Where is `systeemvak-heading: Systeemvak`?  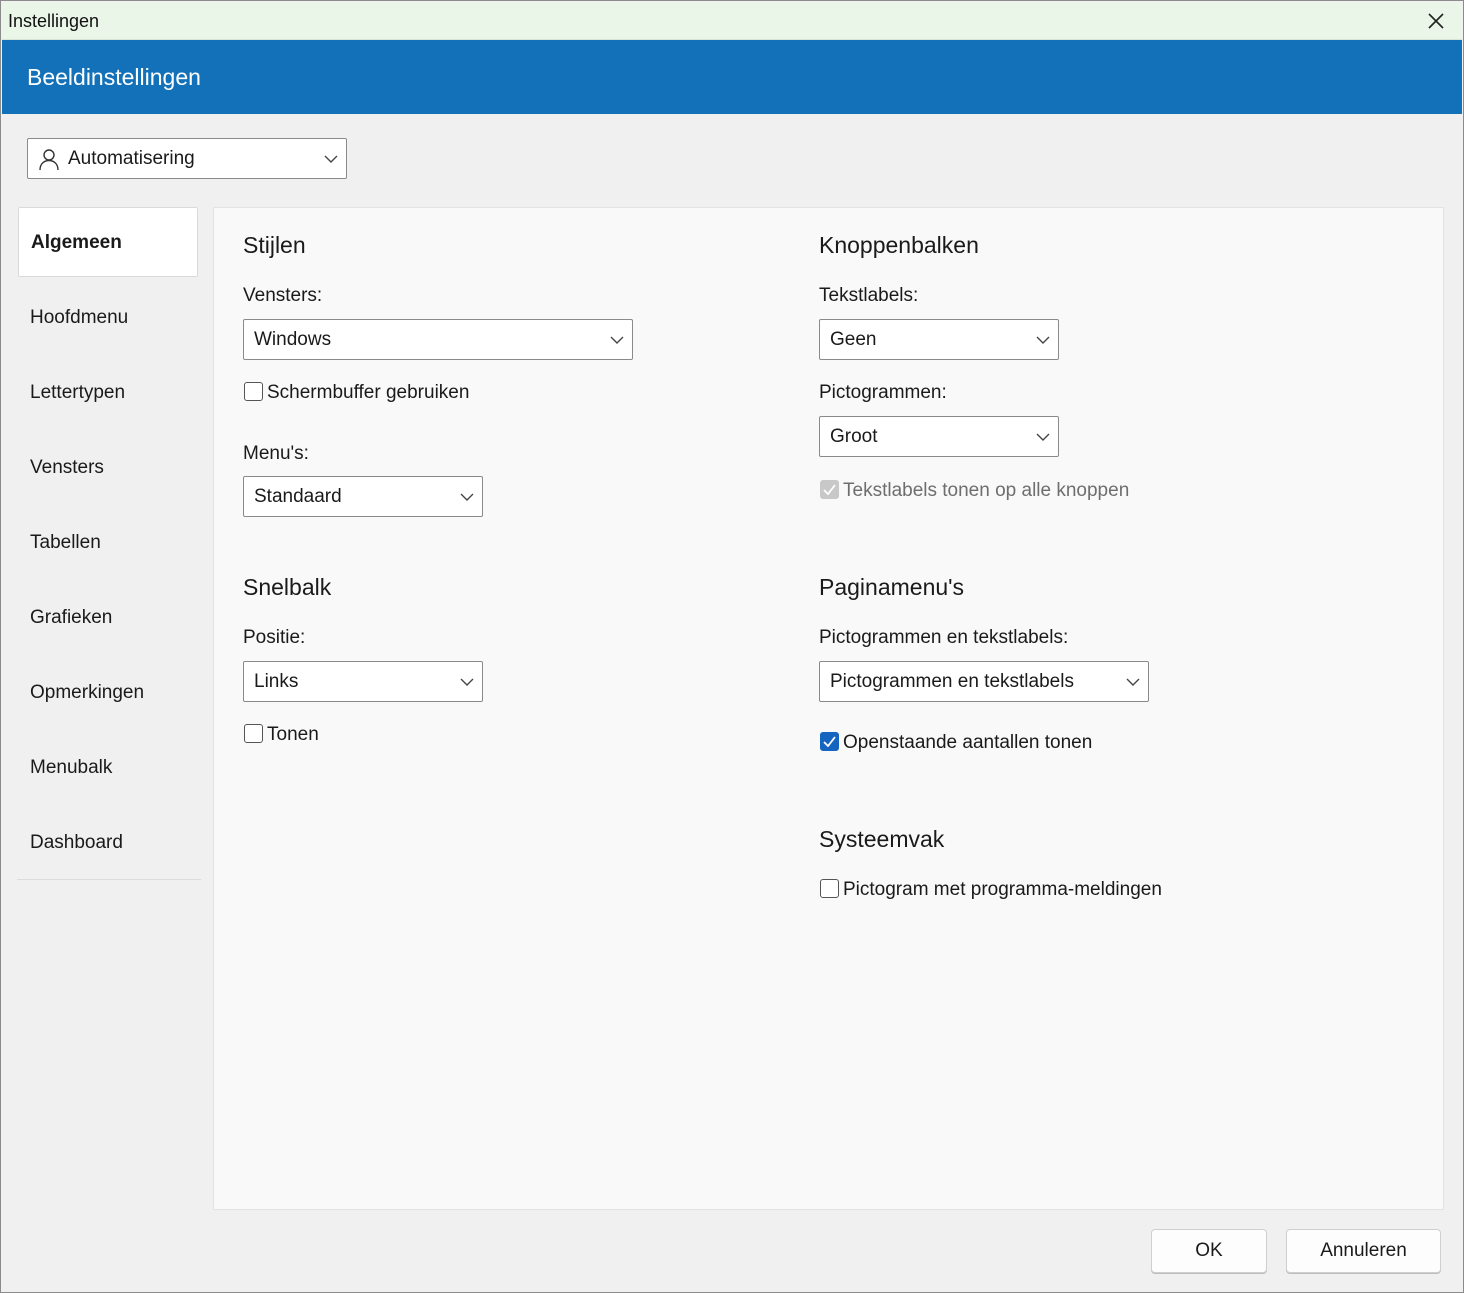
systeemvak-heading: Systeemvak is located at coordinates (882, 839).